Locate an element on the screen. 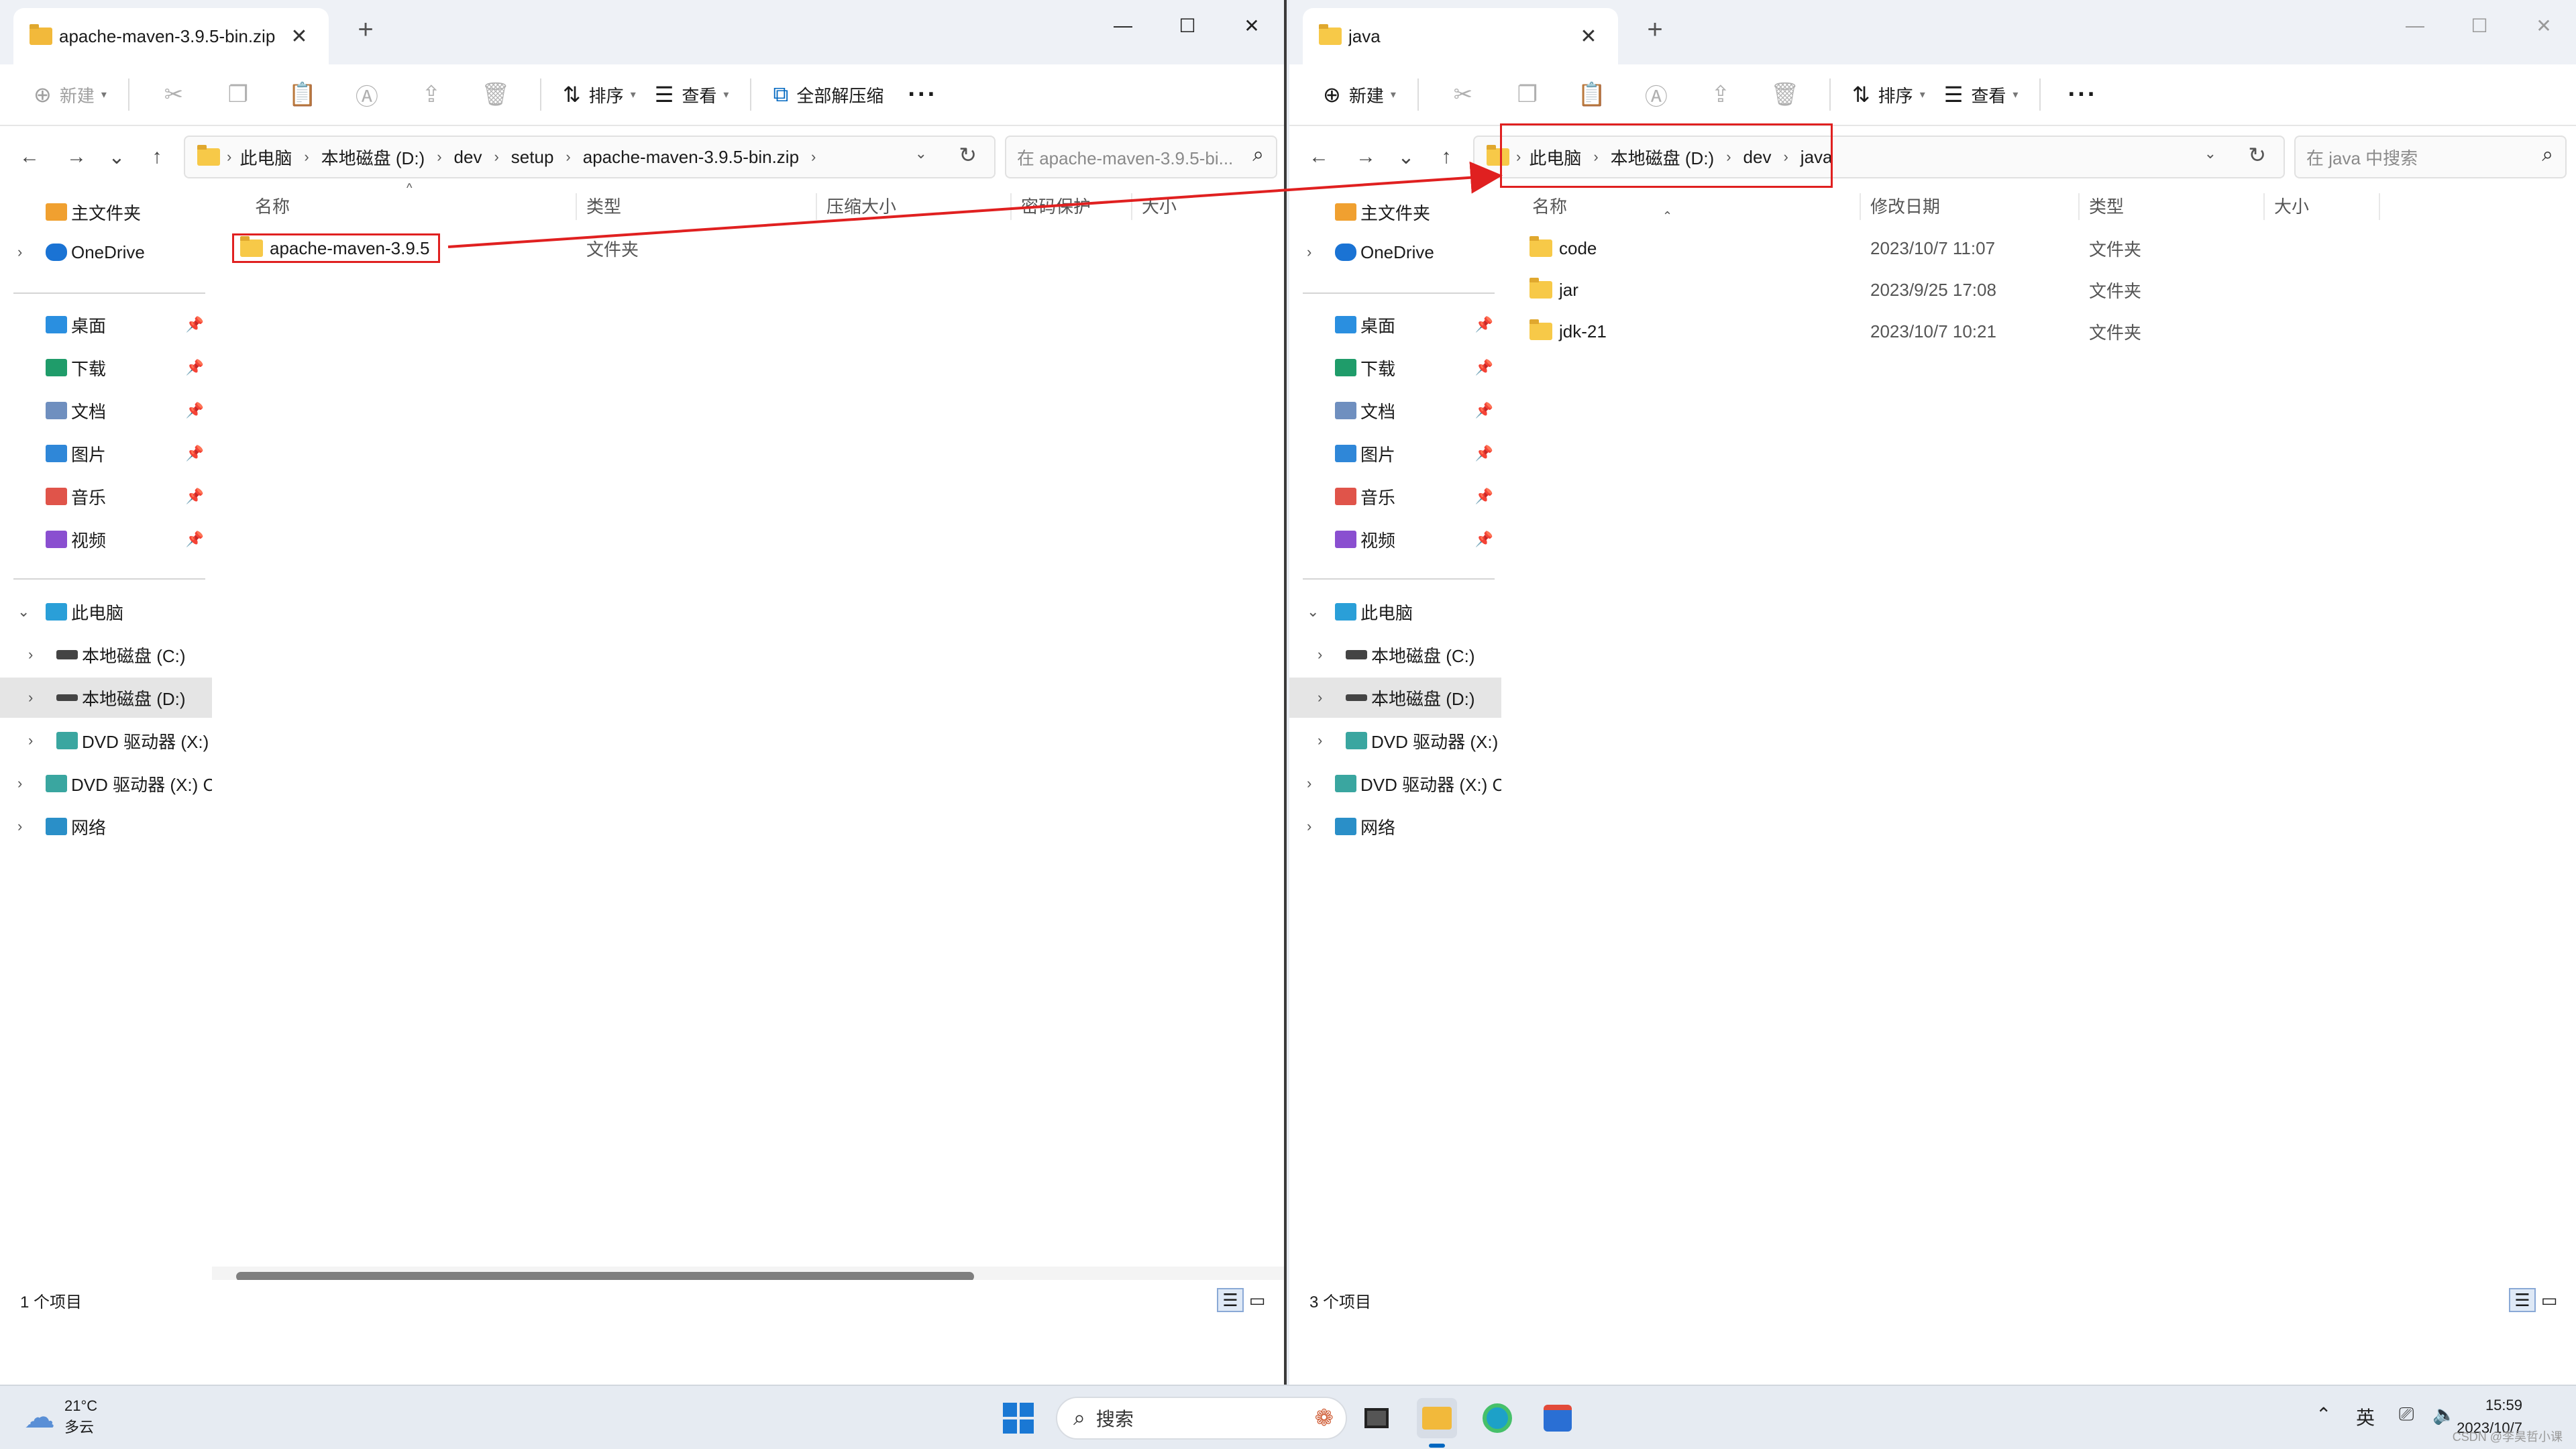  weather-condition: 多云 is located at coordinates (79, 1427).